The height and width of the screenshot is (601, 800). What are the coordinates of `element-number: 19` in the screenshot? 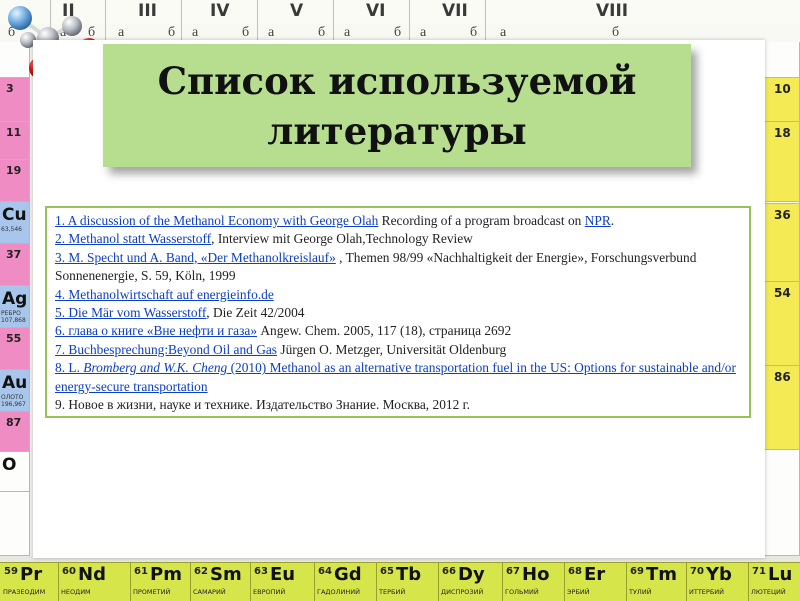 It's located at (14, 170).